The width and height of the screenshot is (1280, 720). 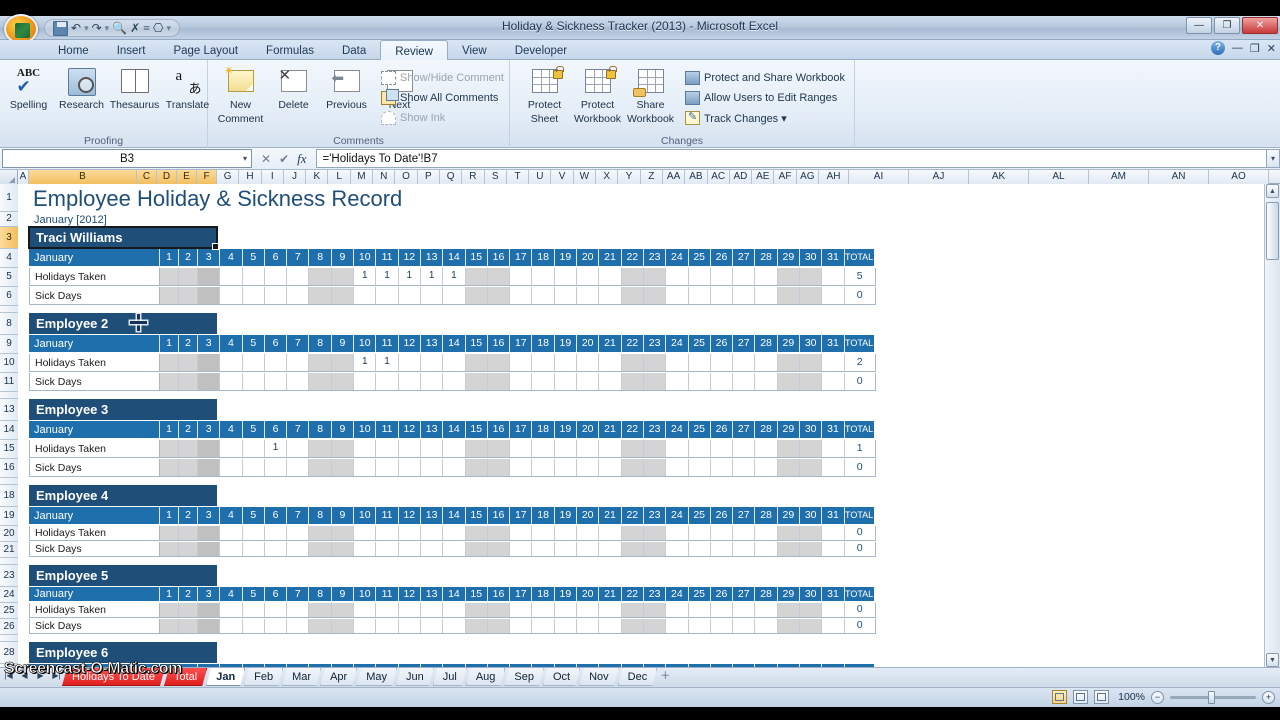 I want to click on row-header-5: 5, so click(x=9, y=277).